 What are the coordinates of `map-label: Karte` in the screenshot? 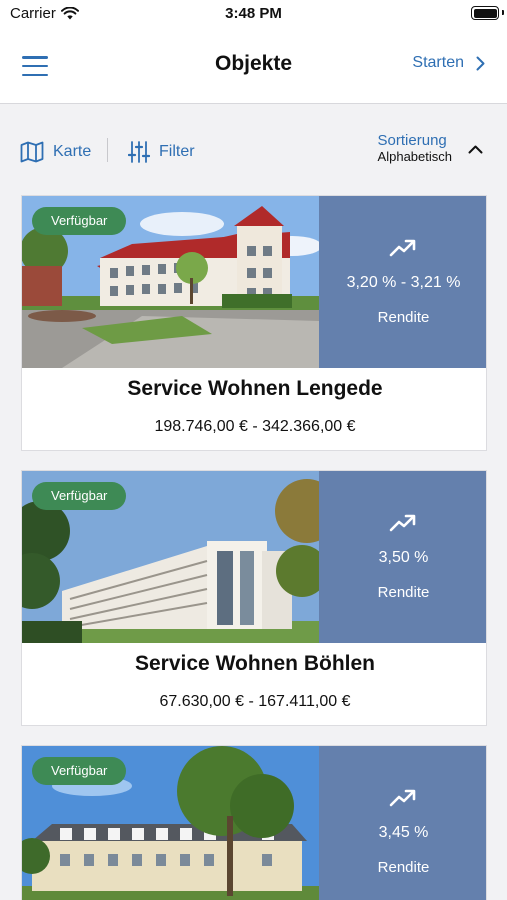 It's located at (72, 151).